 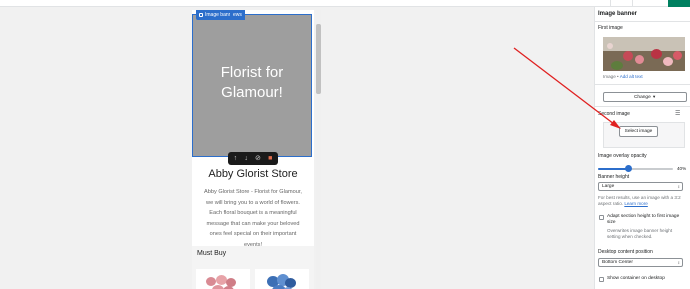 I want to click on banner-height-value: Large, so click(x=608, y=186).